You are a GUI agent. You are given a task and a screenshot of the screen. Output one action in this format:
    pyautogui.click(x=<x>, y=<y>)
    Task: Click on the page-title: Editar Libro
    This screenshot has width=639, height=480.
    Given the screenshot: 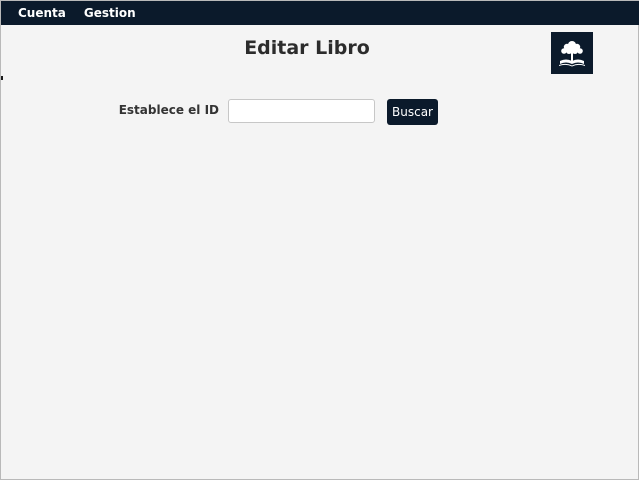 What is the action you would take?
    pyautogui.click(x=307, y=48)
    